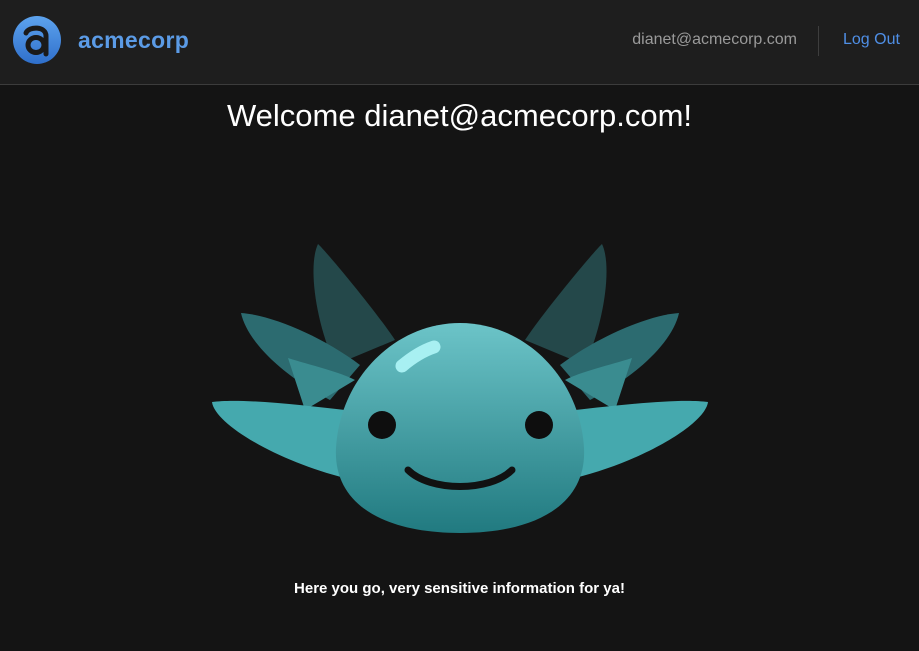 Image resolution: width=919 pixels, height=651 pixels. I want to click on logout-link: Log Out, so click(871, 40).